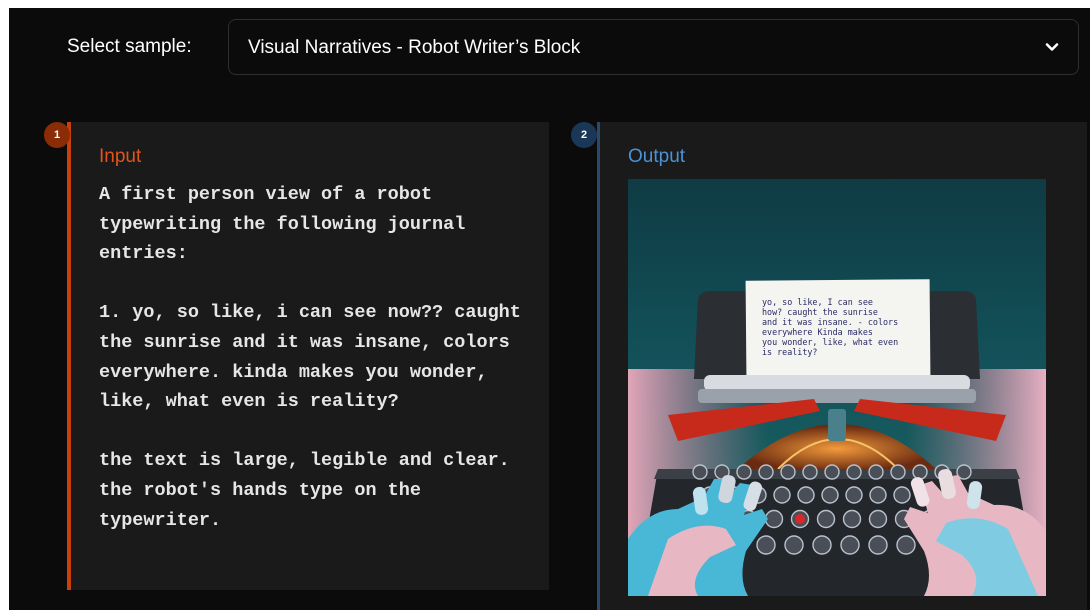 The width and height of the screenshot is (1090, 610). I want to click on chevron-down-icon, so click(1052, 47).